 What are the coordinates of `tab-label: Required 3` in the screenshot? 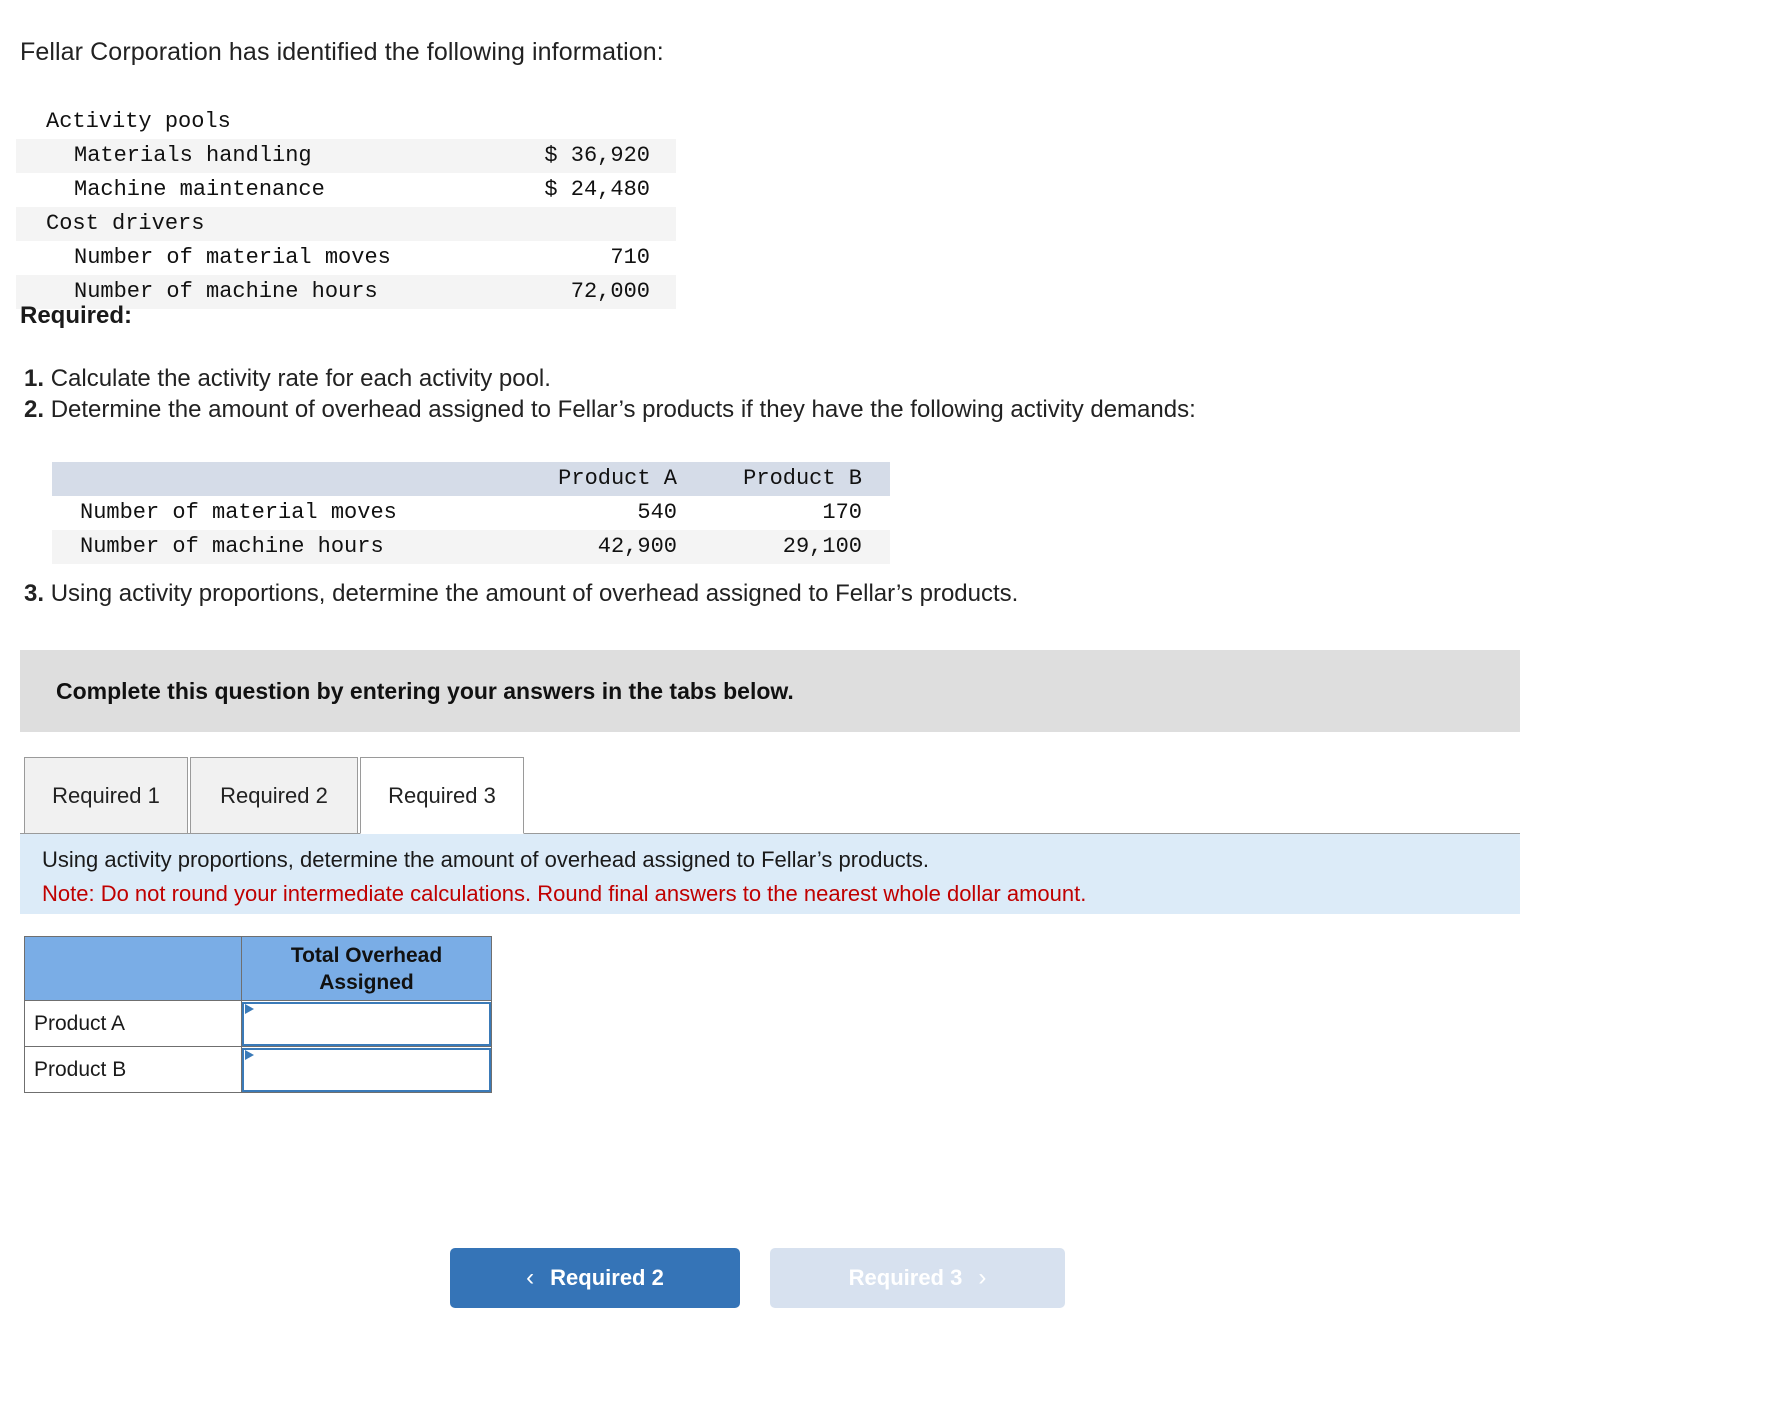 It's located at (442, 795).